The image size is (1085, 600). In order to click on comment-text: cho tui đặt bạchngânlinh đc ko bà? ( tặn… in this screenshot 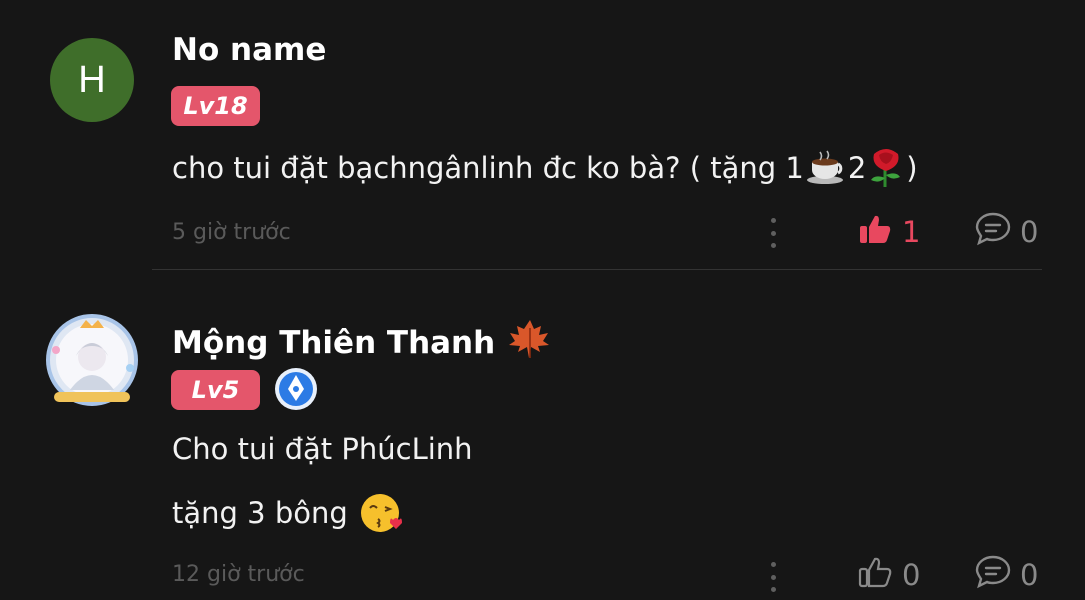, I will do `click(545, 168)`.